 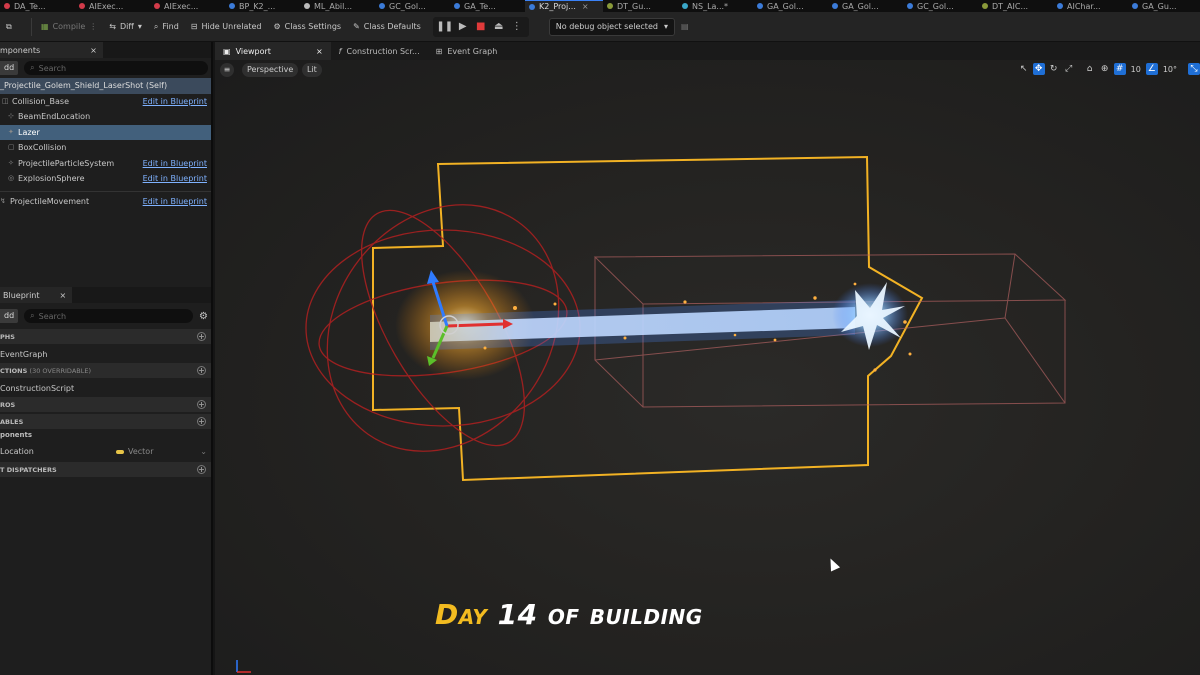 What do you see at coordinates (1136, 69) in the screenshot?
I see `grid-snap-value: 10` at bounding box center [1136, 69].